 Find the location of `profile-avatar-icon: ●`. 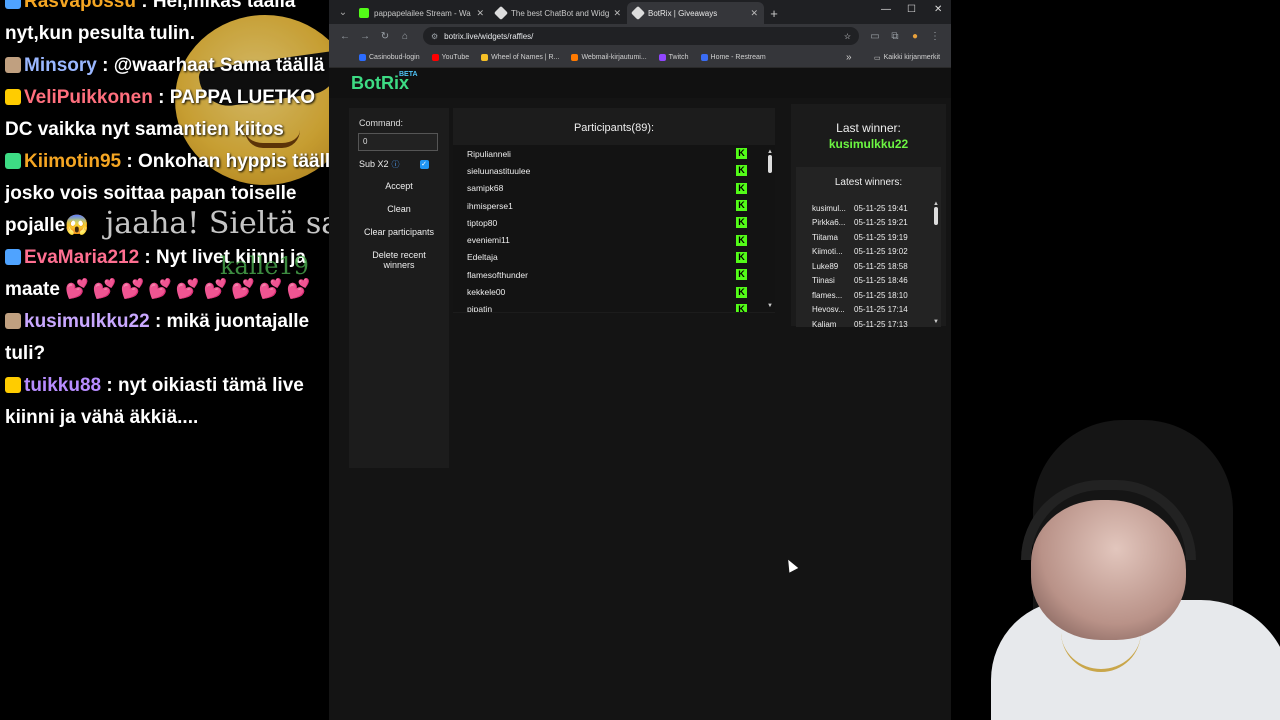

profile-avatar-icon: ● is located at coordinates (915, 36).